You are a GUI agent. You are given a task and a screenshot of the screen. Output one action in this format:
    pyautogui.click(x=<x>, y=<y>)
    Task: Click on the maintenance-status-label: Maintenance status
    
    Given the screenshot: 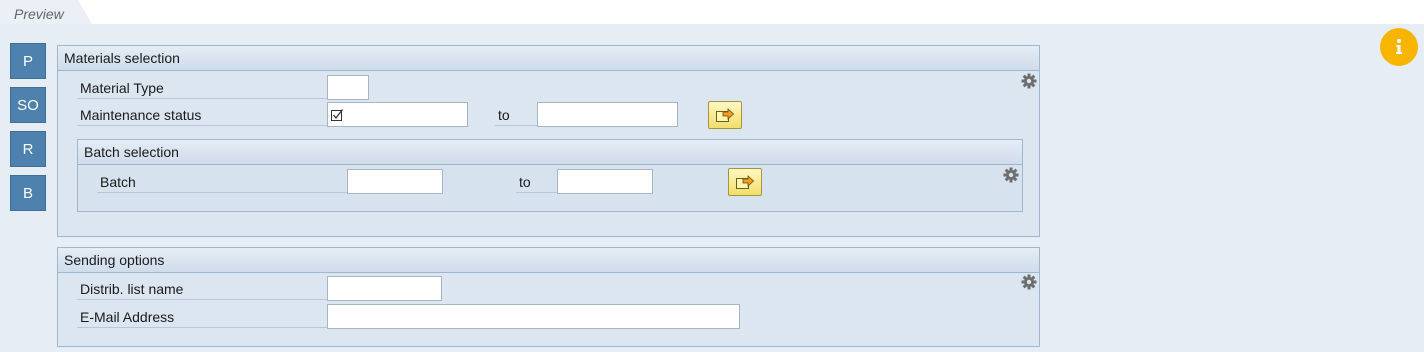 What is the action you would take?
    pyautogui.click(x=202, y=115)
    